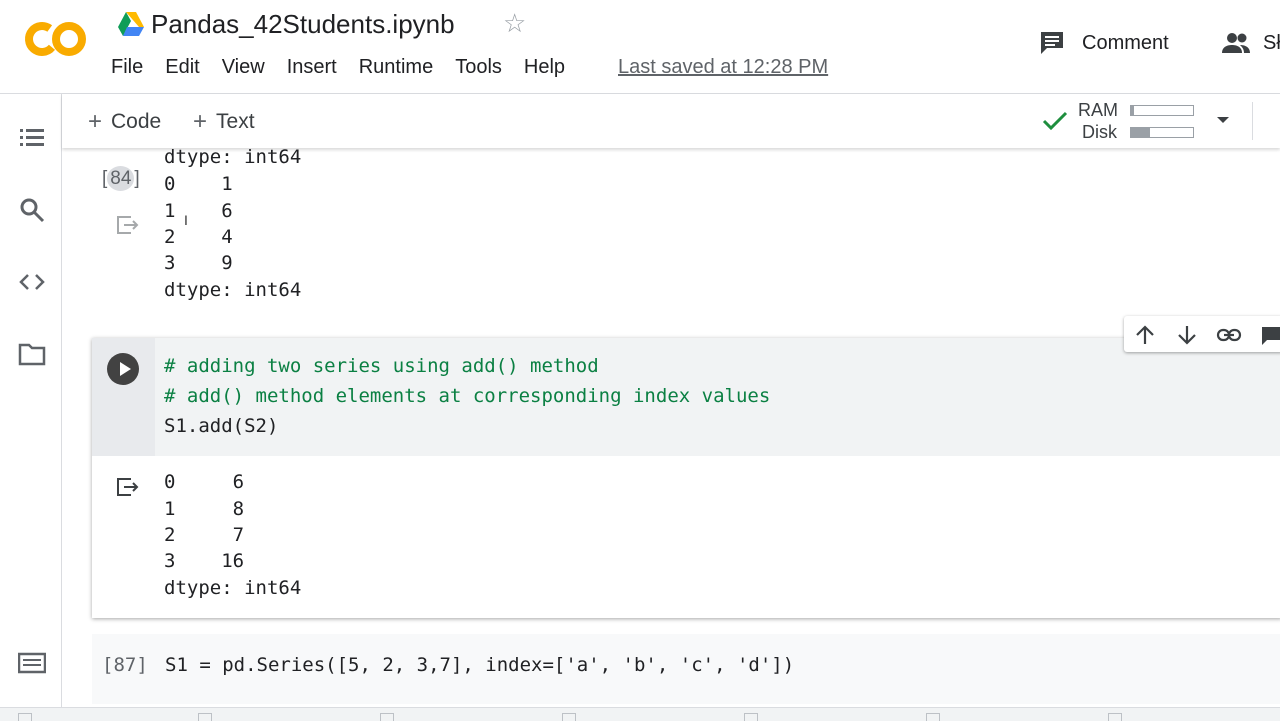 The image size is (1280, 721). What do you see at coordinates (1187, 335) in the screenshot?
I see `move-down-icon` at bounding box center [1187, 335].